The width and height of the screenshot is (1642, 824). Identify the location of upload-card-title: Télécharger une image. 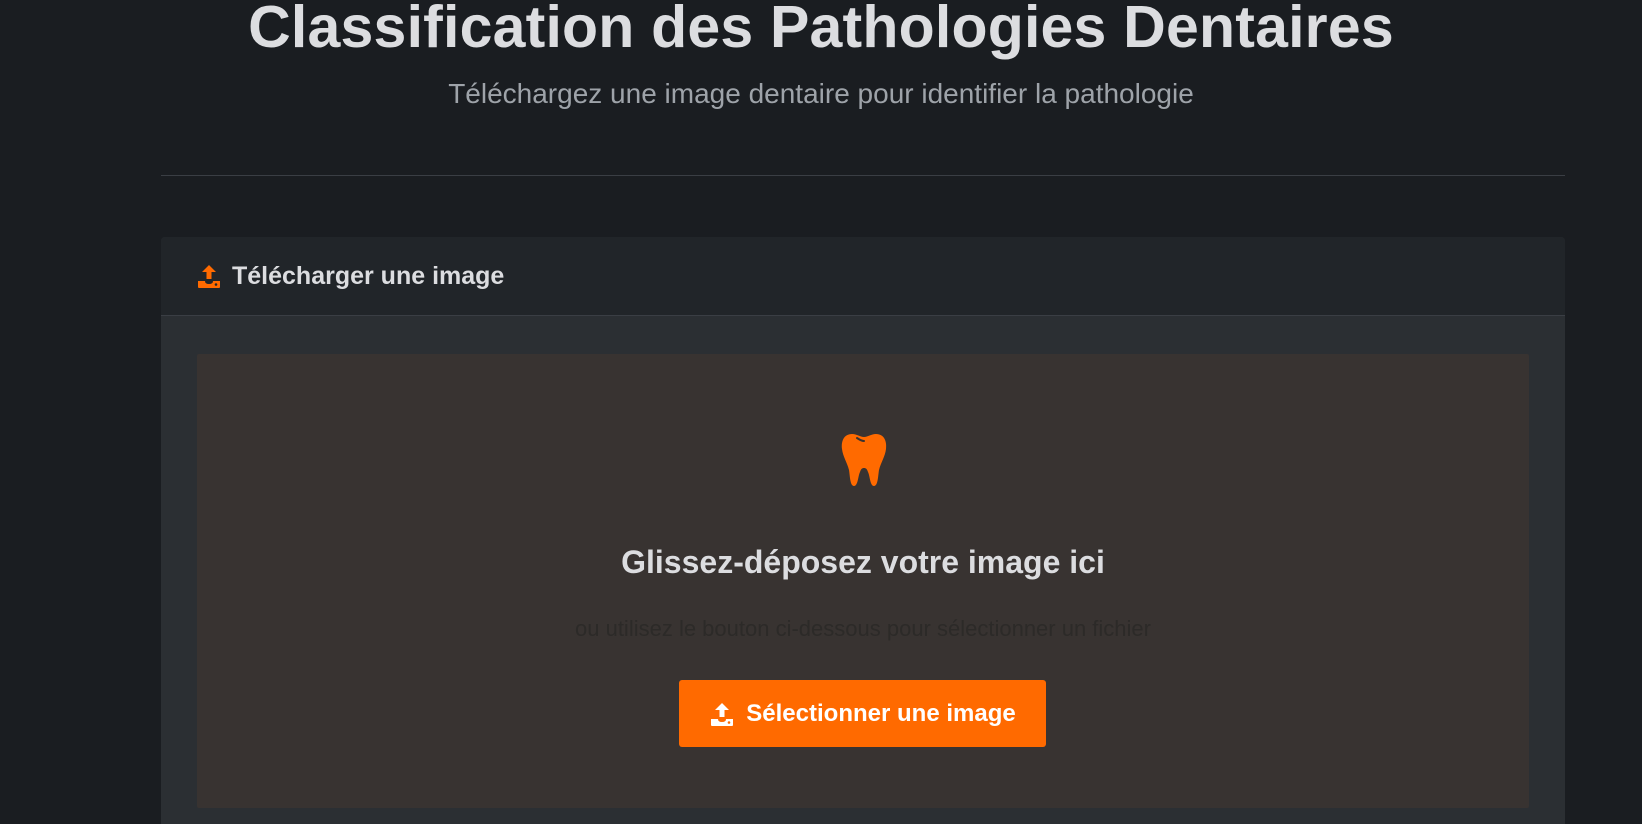
(368, 275).